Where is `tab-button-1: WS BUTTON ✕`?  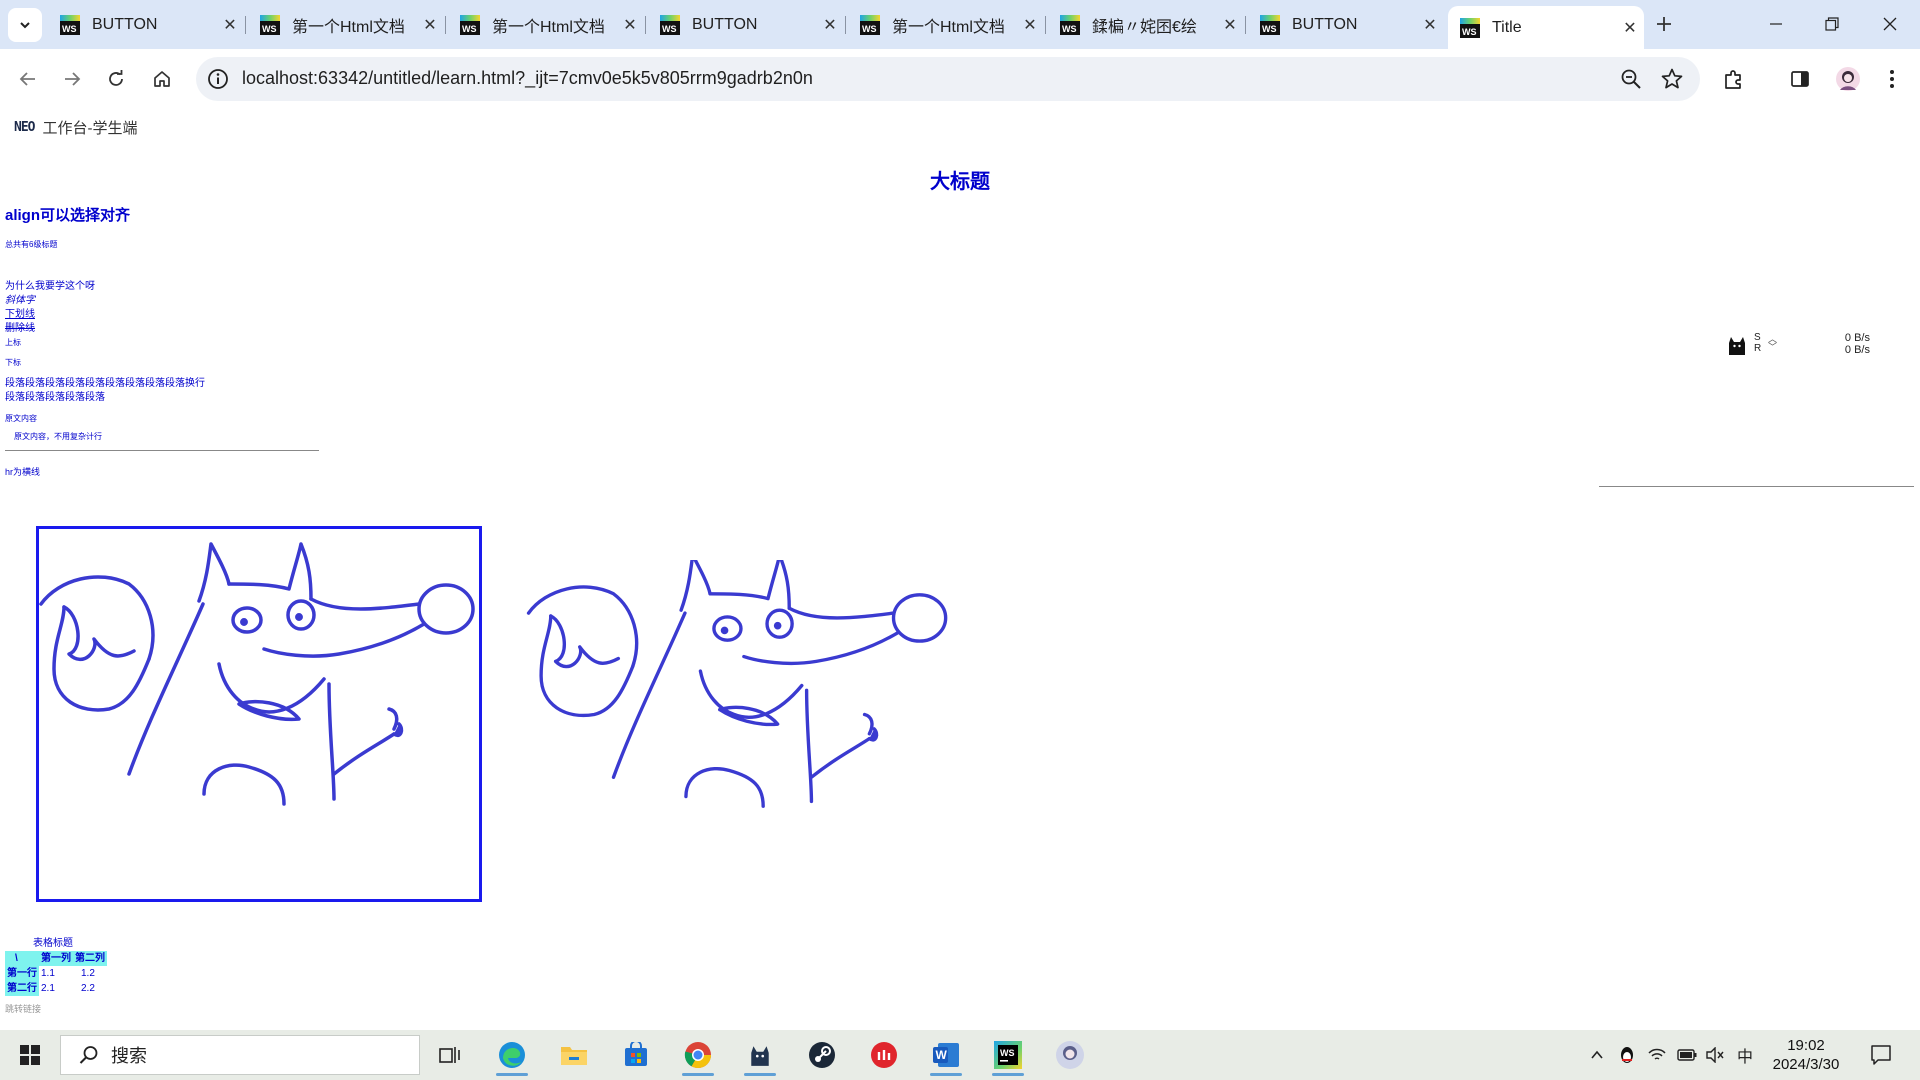
tab-button-1: WS BUTTON ✕ is located at coordinates (147, 24).